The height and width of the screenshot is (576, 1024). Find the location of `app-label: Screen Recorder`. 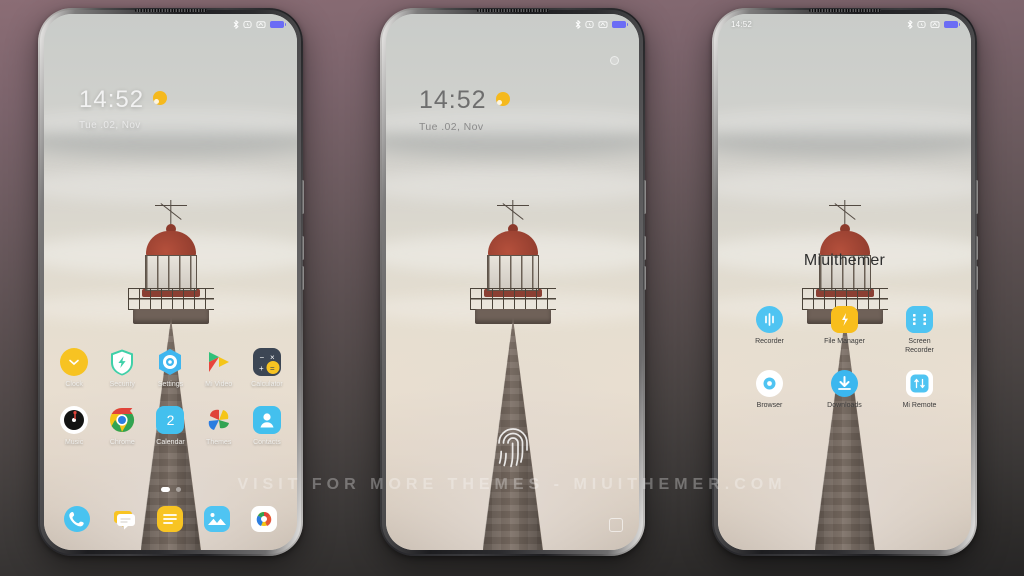

app-label: Screen Recorder is located at coordinates (919, 346).